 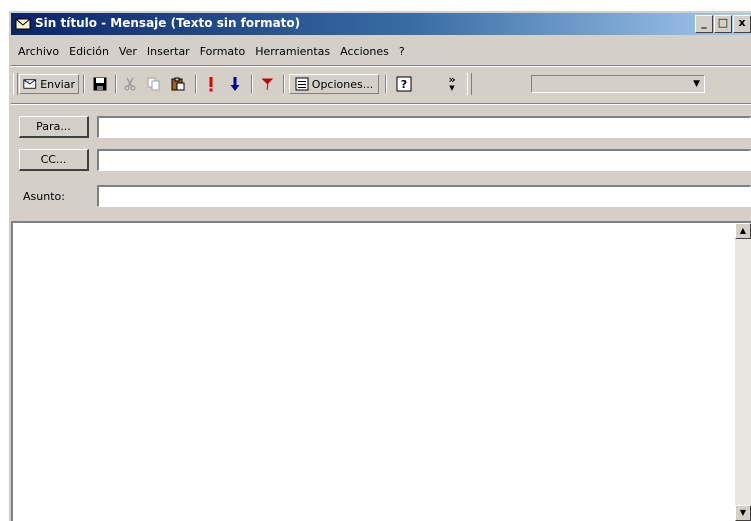 I want to click on paste-icon, so click(x=178, y=84).